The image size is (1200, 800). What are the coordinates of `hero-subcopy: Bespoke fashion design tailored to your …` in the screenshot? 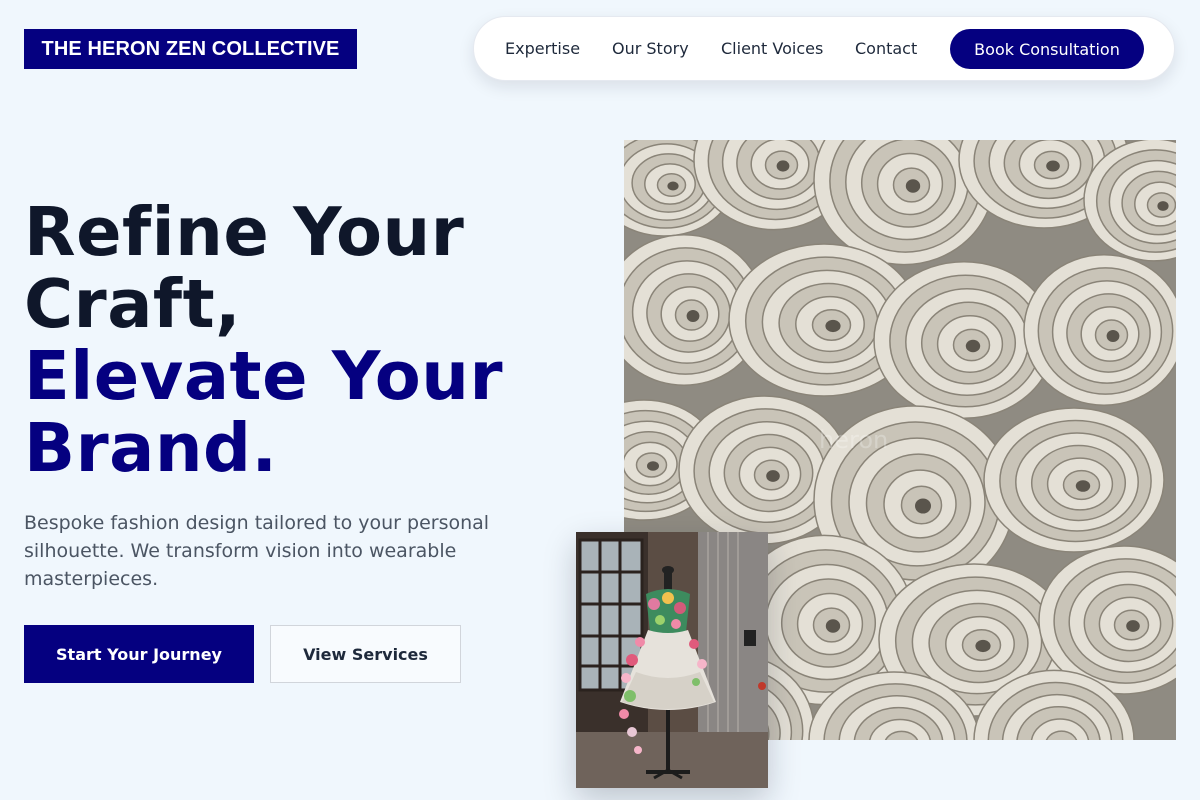 It's located at (257, 551).